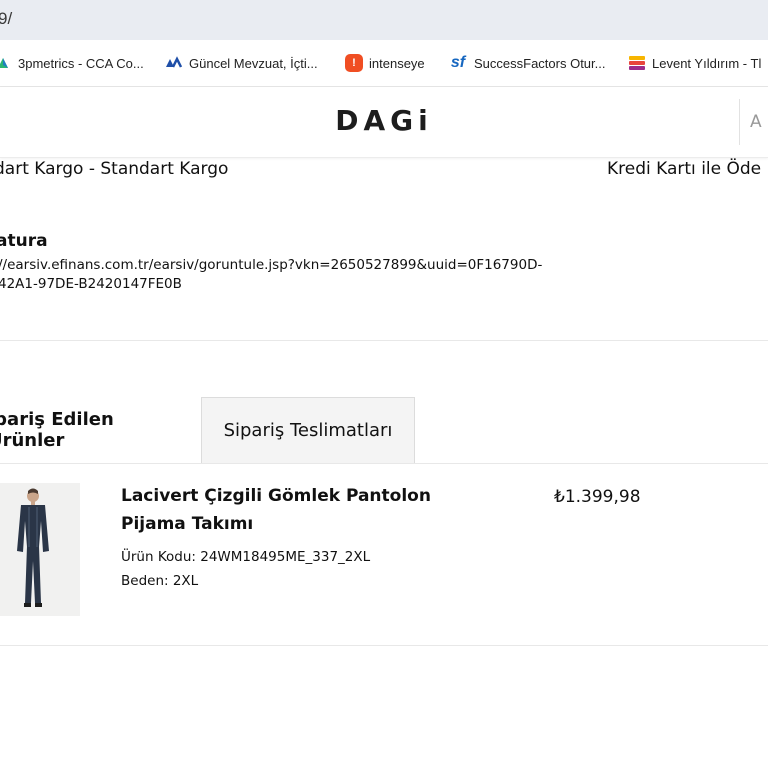 This screenshot has width=768, height=768. What do you see at coordinates (458, 62) in the screenshot?
I see `successfactors-icon: sf` at bounding box center [458, 62].